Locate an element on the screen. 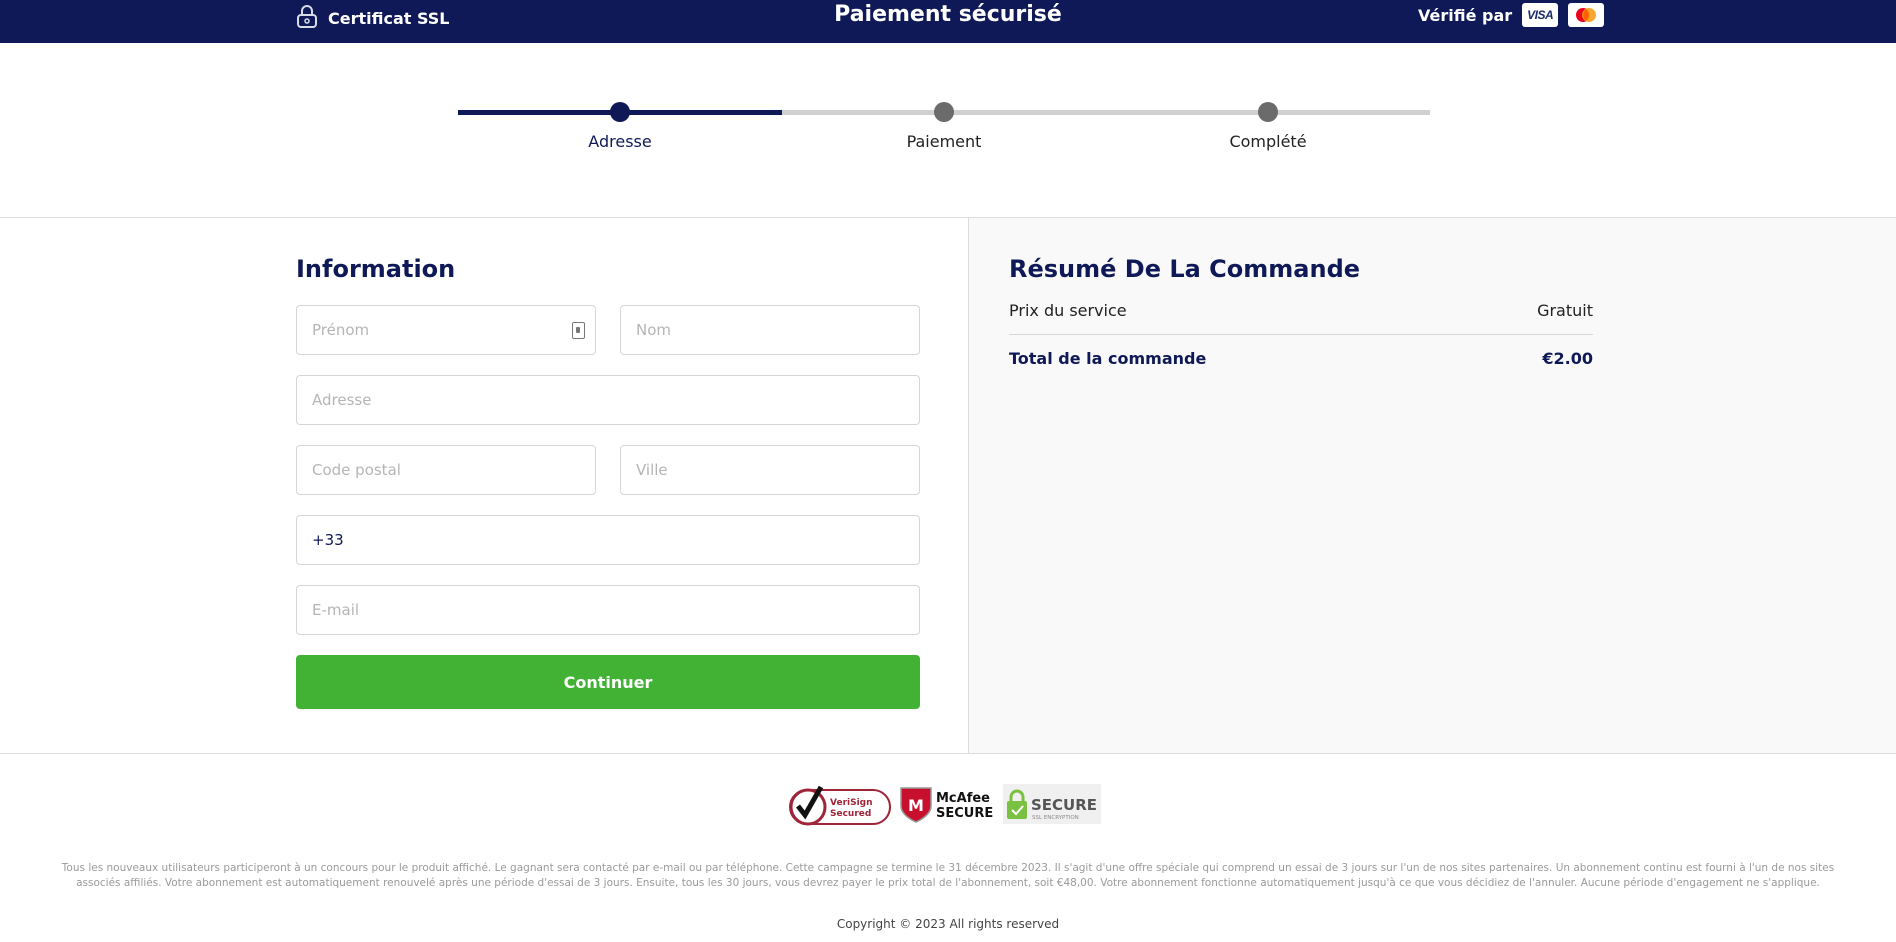  visa-text: VISA is located at coordinates (1540, 15).